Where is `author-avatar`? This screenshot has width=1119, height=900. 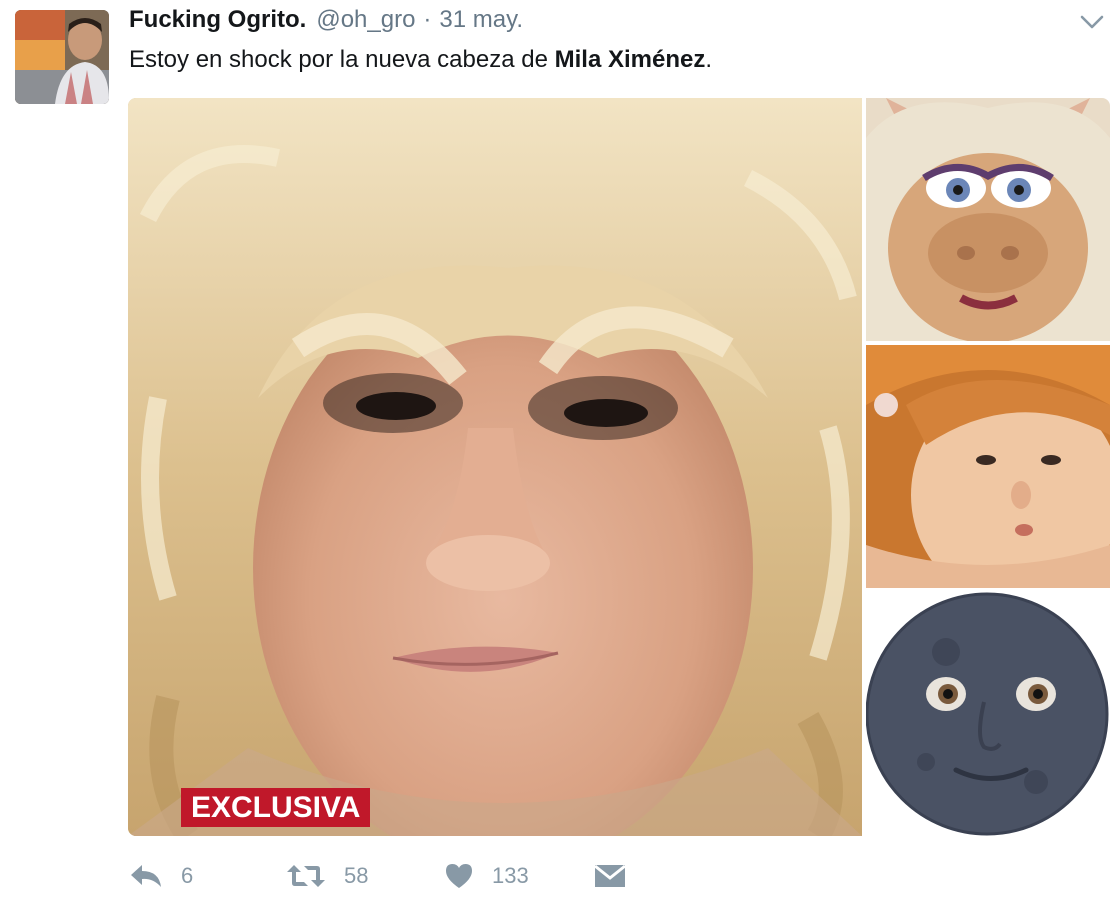 author-avatar is located at coordinates (62, 57).